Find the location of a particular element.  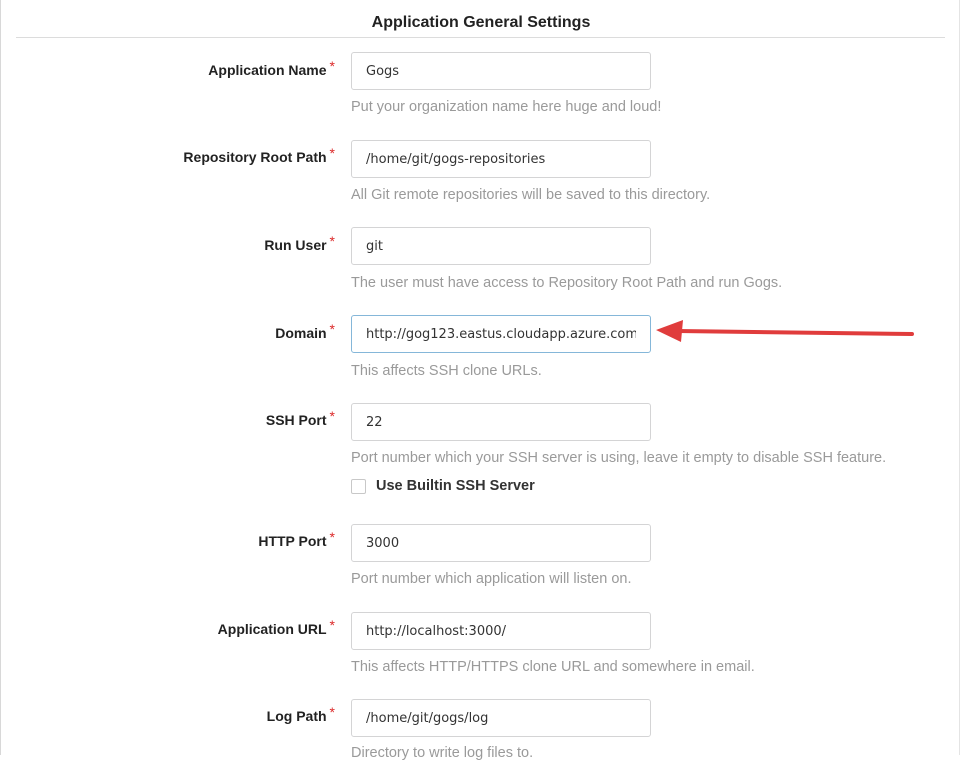

ssh-port-input is located at coordinates (501, 422).